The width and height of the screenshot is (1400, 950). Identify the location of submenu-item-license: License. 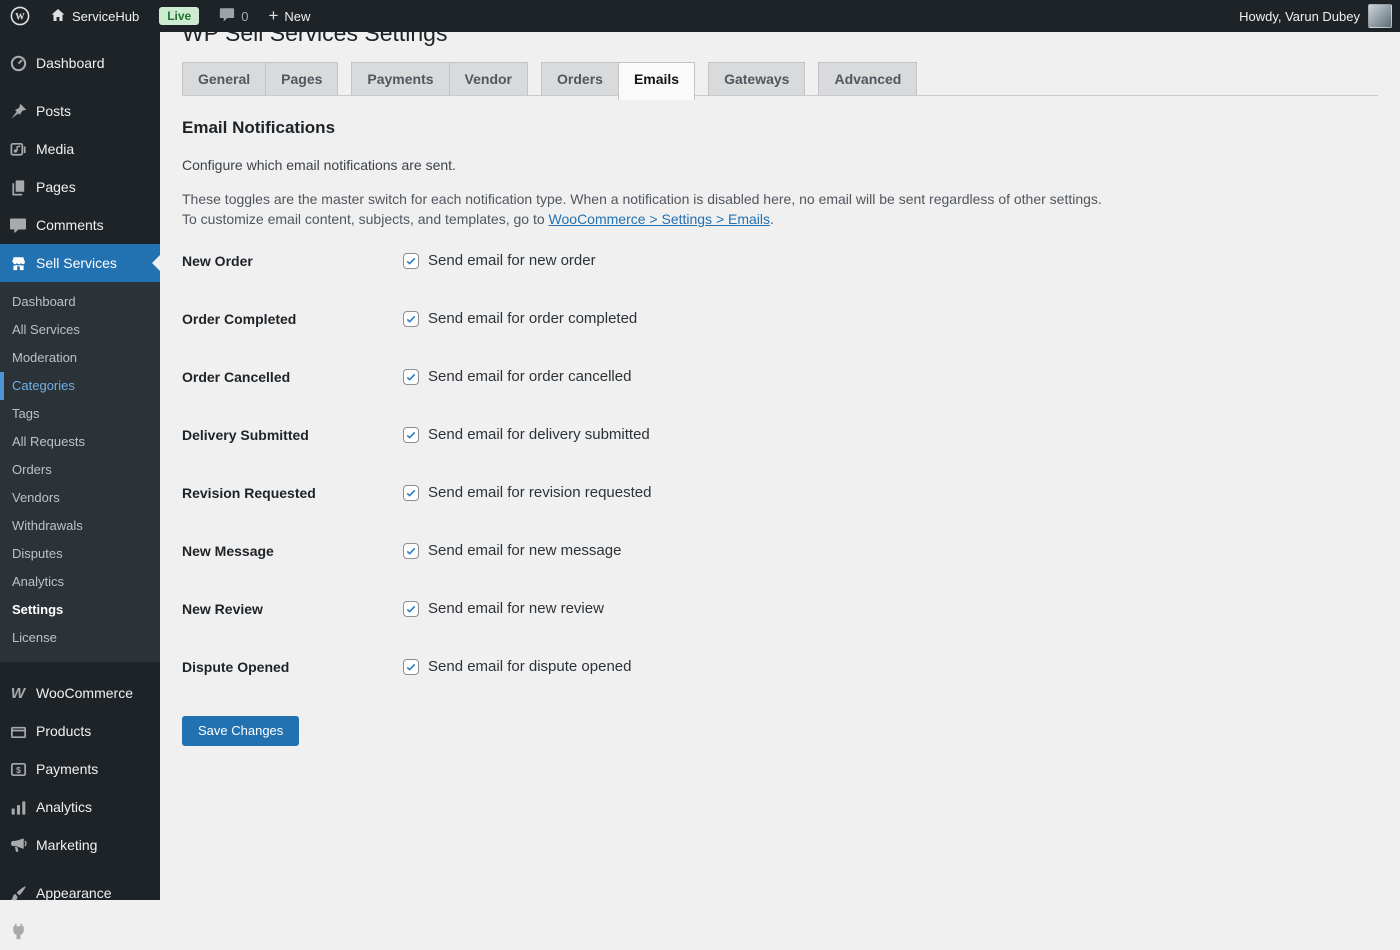
(80, 638).